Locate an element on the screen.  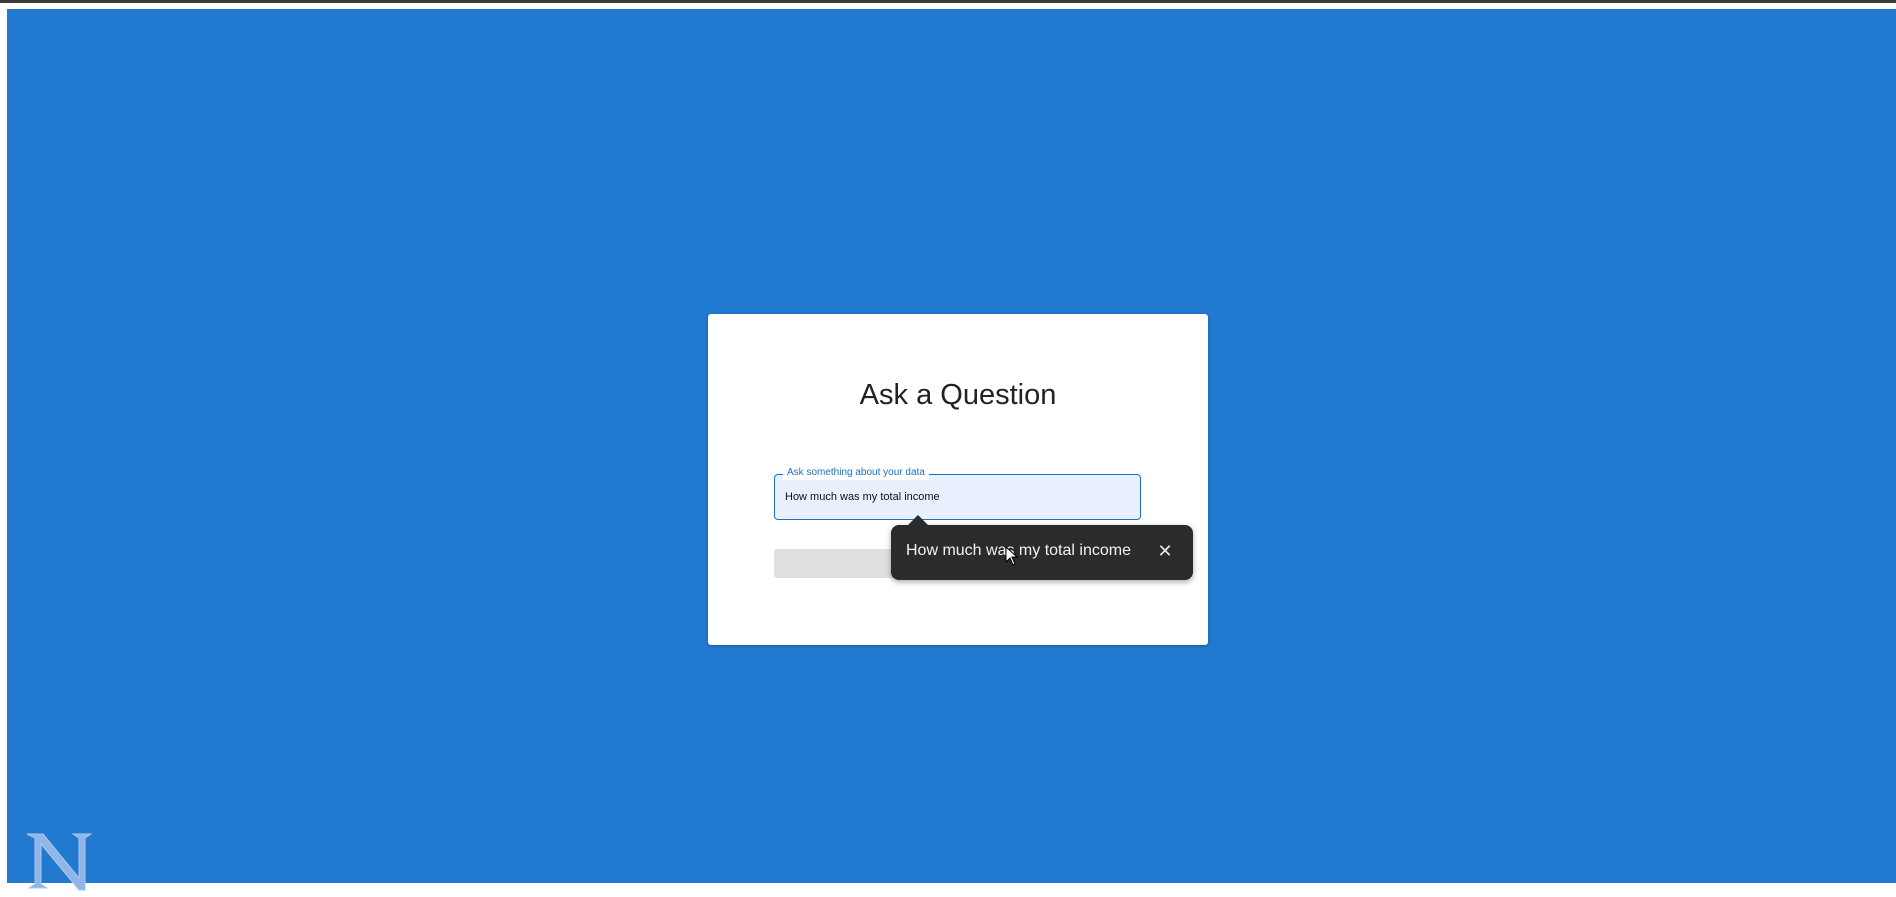
question-input is located at coordinates (957, 497).